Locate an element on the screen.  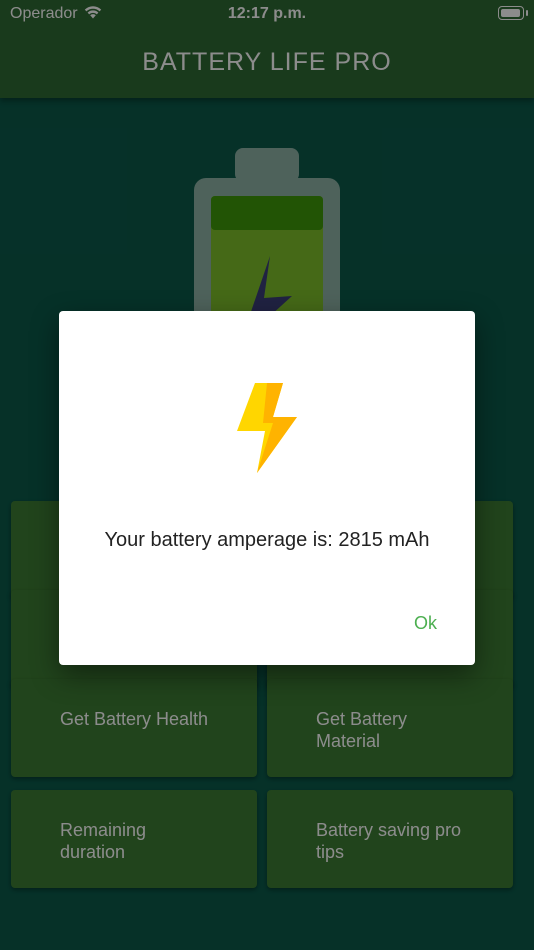
ok-button: Ok is located at coordinates (425, 623).